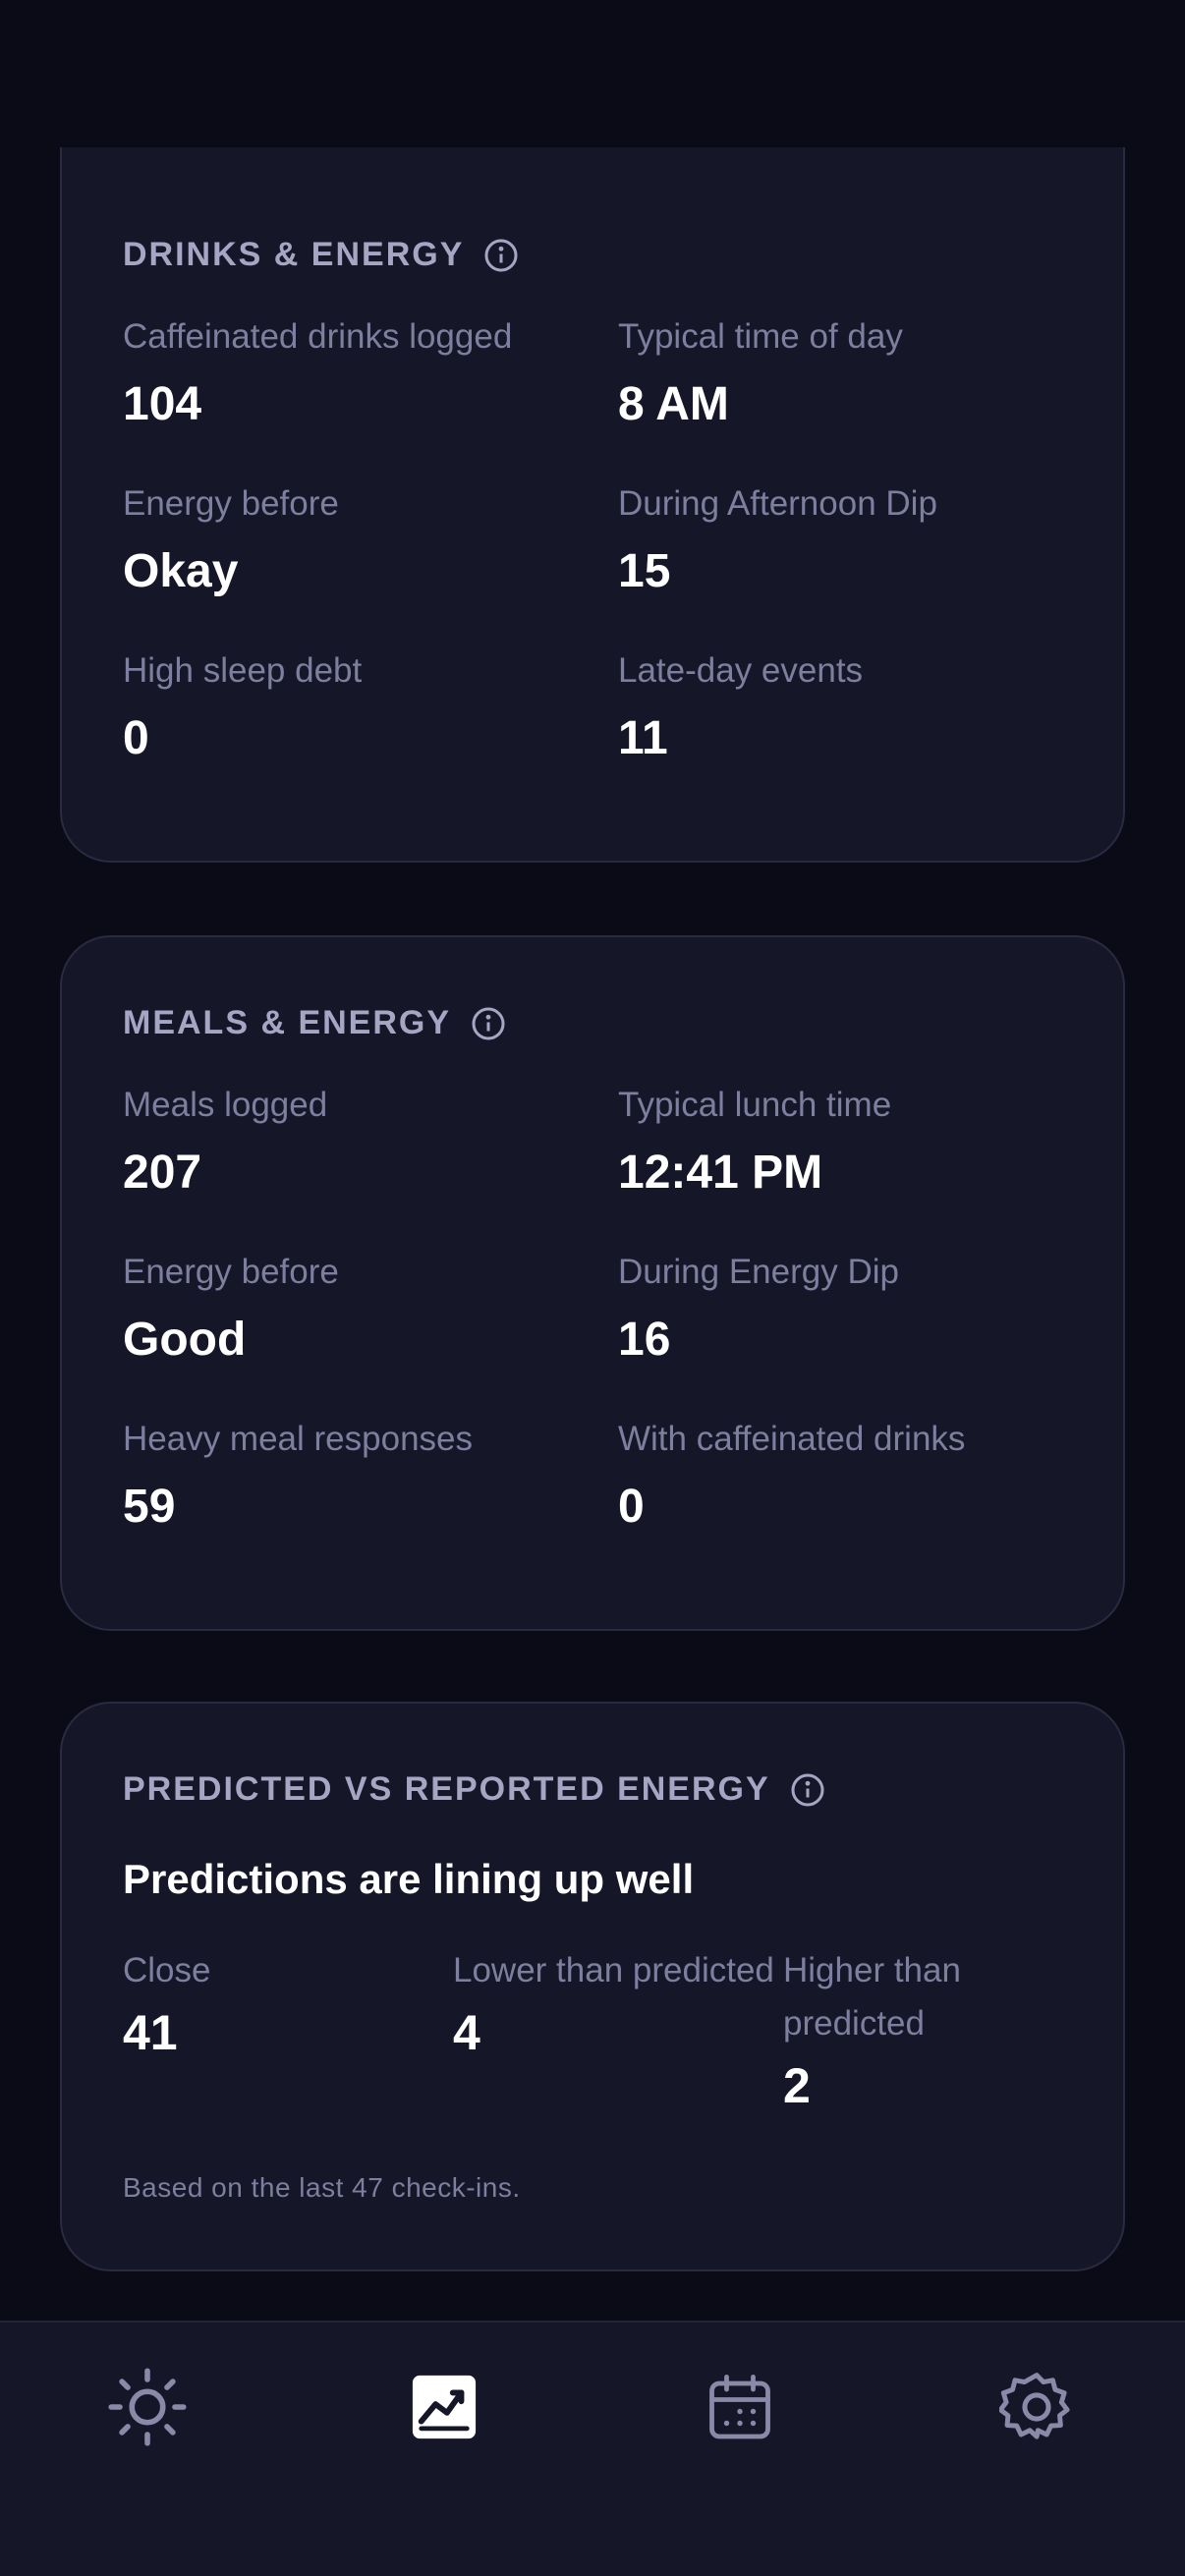 This screenshot has height=2576, width=1185. What do you see at coordinates (643, 738) in the screenshot?
I see `stat-value: 11` at bounding box center [643, 738].